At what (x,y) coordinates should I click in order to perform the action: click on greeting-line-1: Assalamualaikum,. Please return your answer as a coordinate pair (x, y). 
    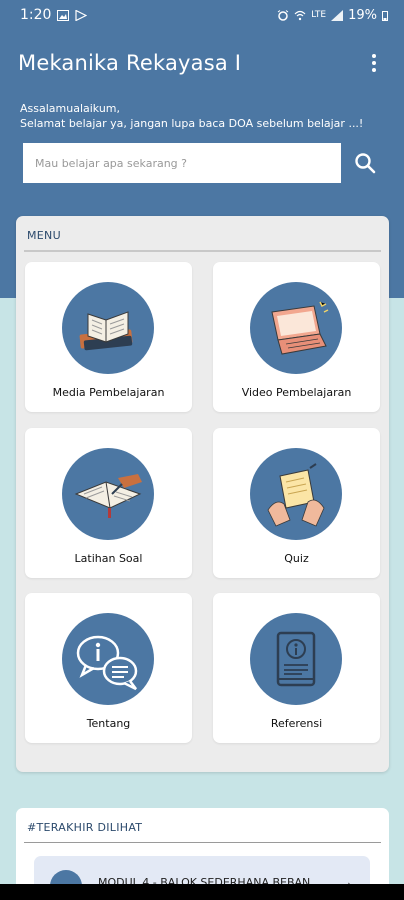
    Looking at the image, I should click on (70, 108).